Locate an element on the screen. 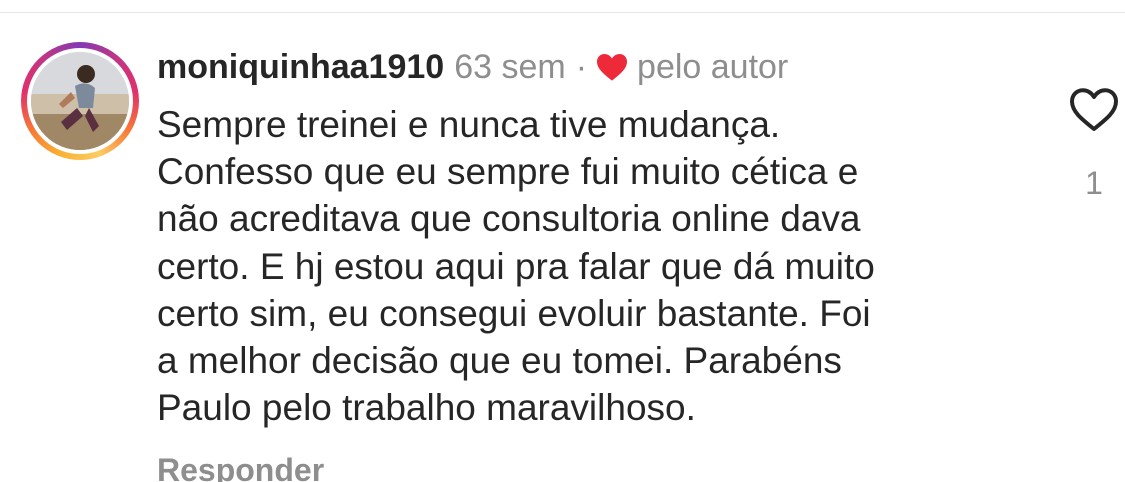 The image size is (1125, 482). comment-line: Paulo pelo trabalho maravilhoso. is located at coordinates (426, 408).